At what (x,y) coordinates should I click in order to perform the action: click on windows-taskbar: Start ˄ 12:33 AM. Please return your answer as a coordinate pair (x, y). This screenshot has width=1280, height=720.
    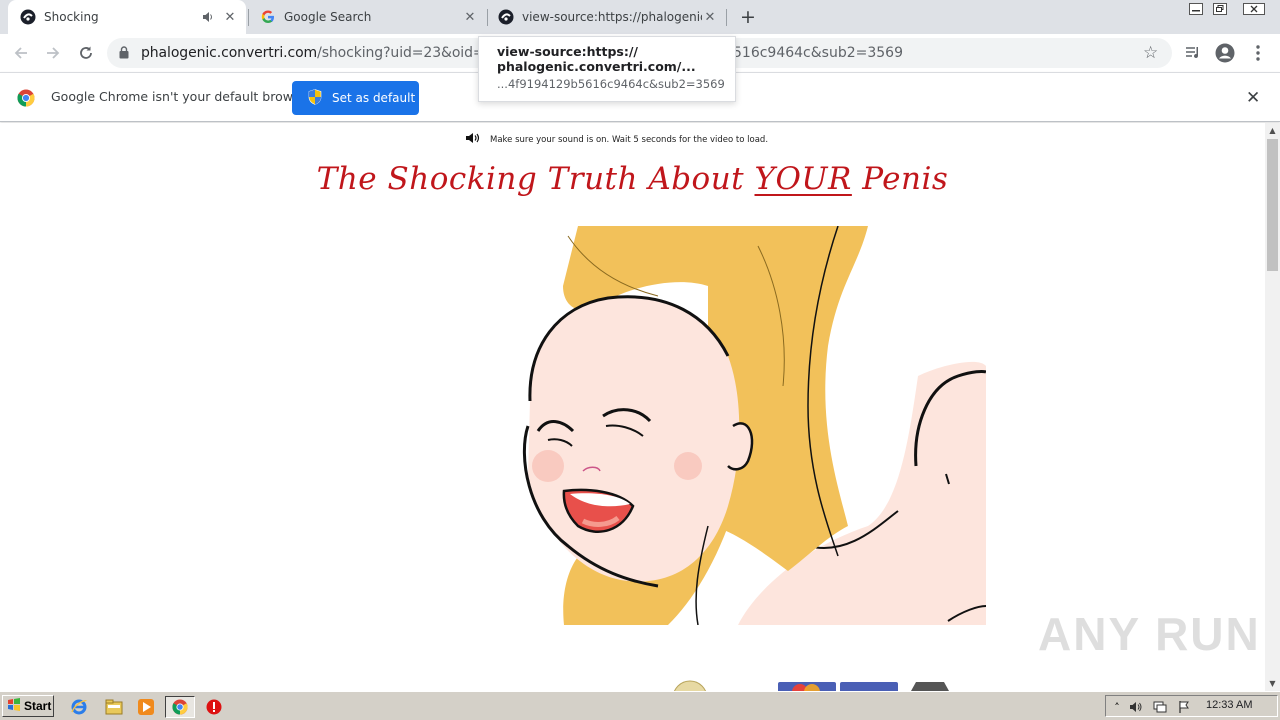
    Looking at the image, I should click on (640, 705).